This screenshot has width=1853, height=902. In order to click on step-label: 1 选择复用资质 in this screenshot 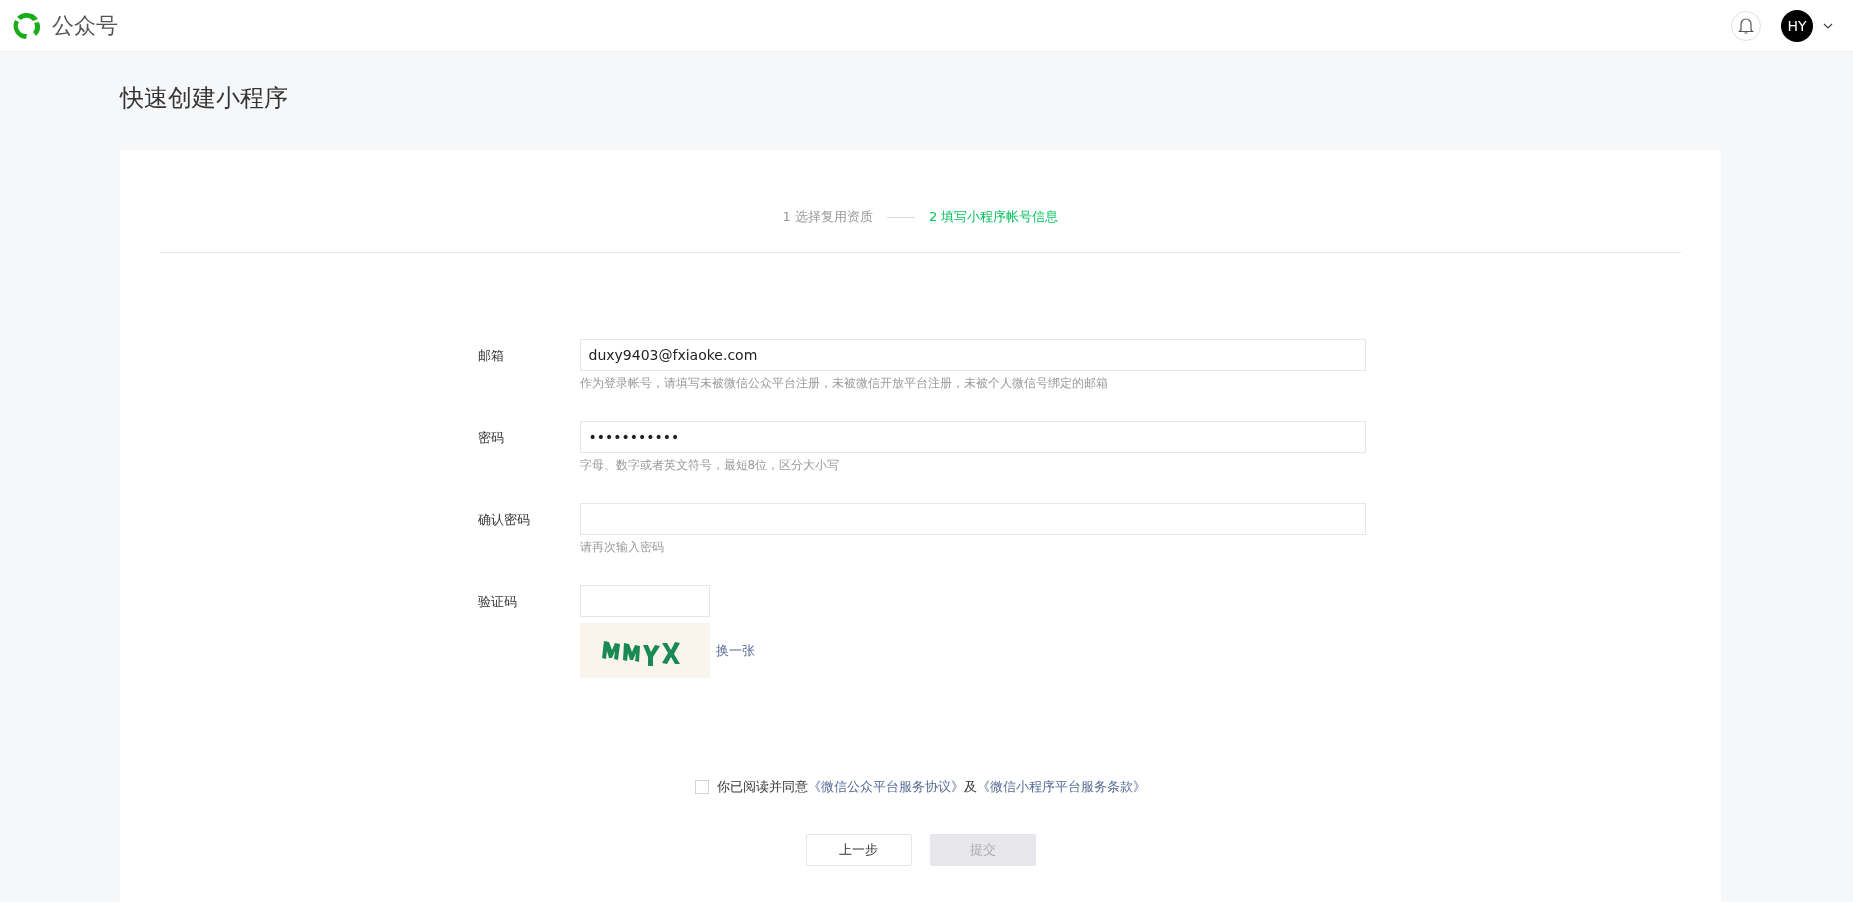, I will do `click(827, 217)`.